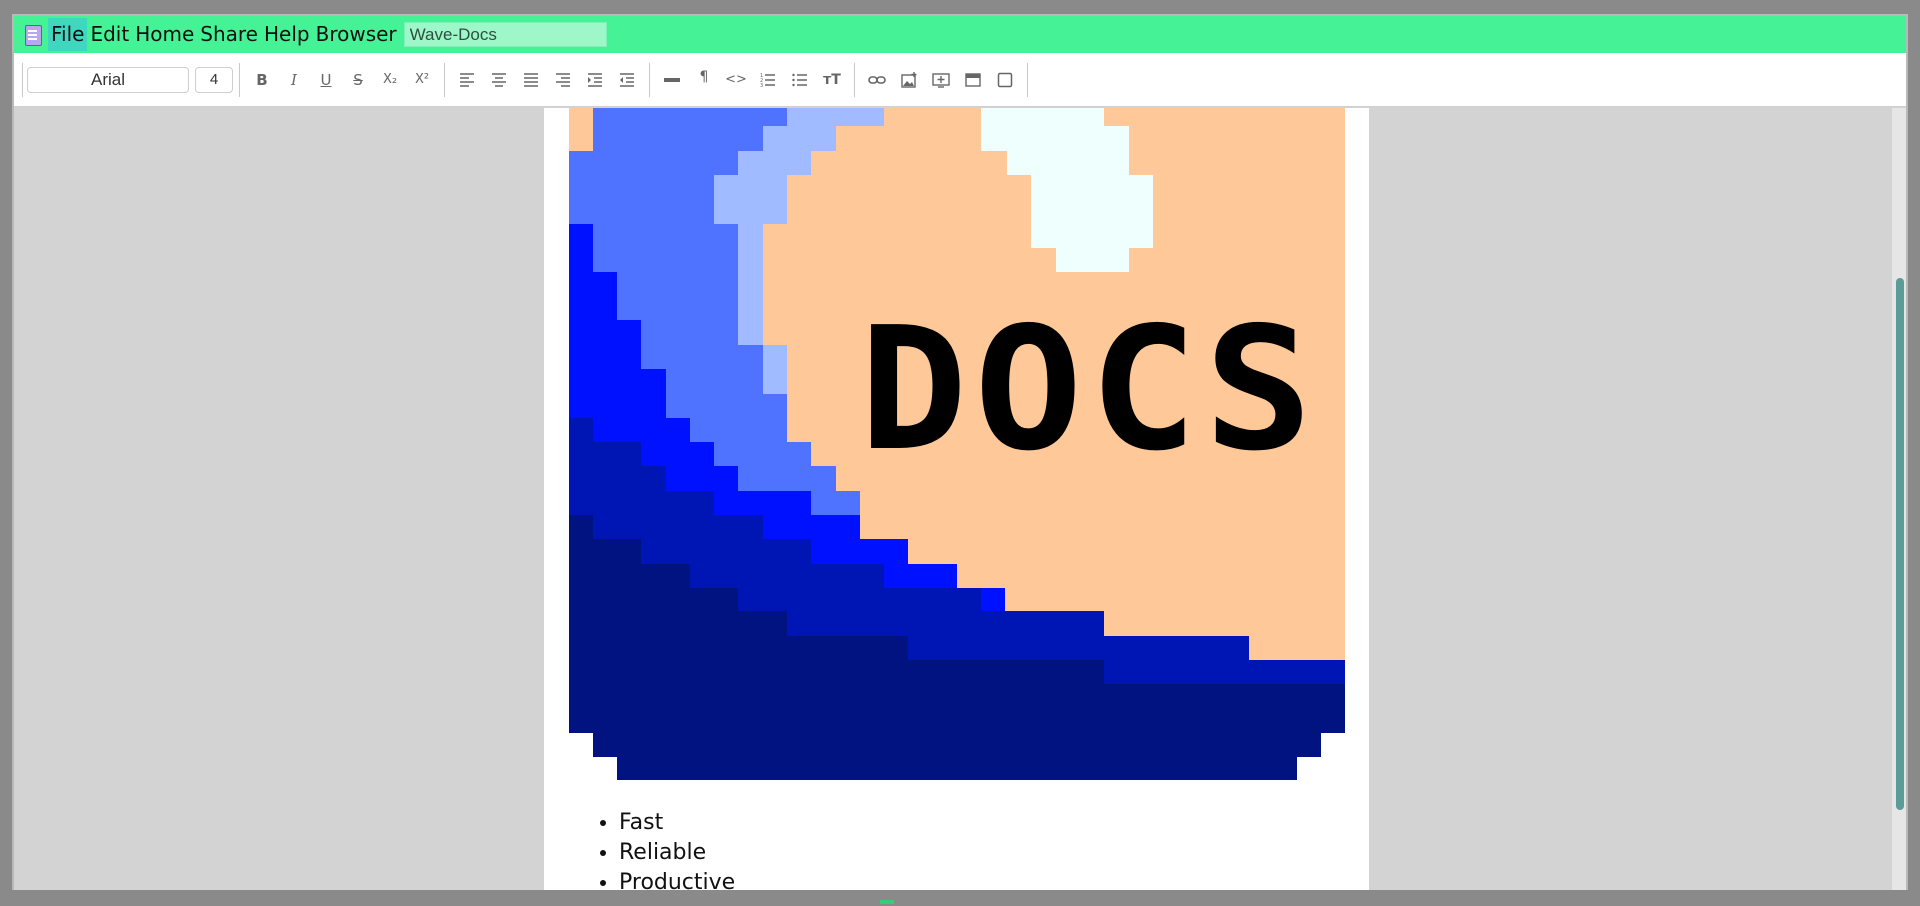 The height and width of the screenshot is (906, 1920). I want to click on font-size-input: 4, so click(214, 79).